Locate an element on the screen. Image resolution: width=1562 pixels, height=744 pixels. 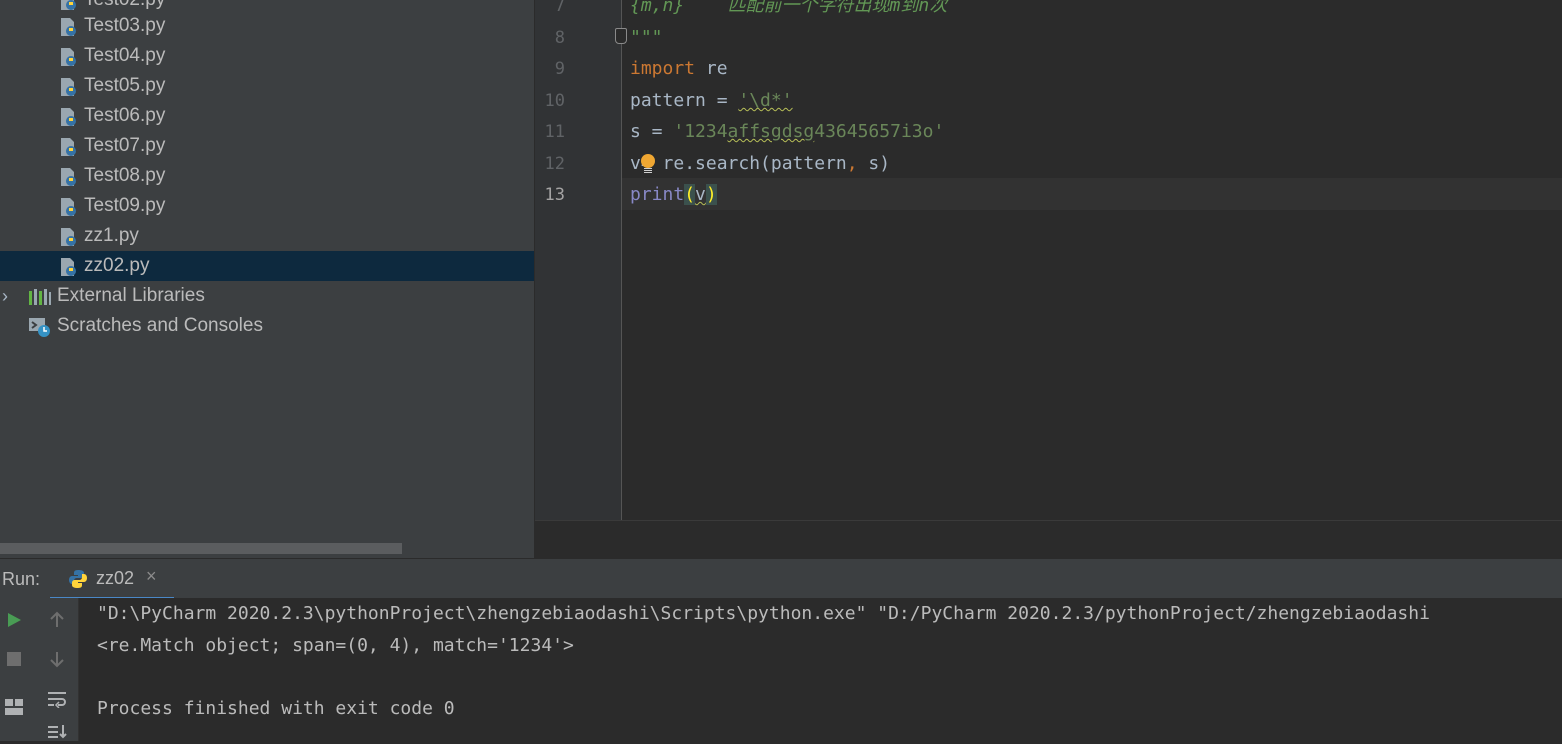
run-tab-zz02: zz02 × is located at coordinates (112, 579).